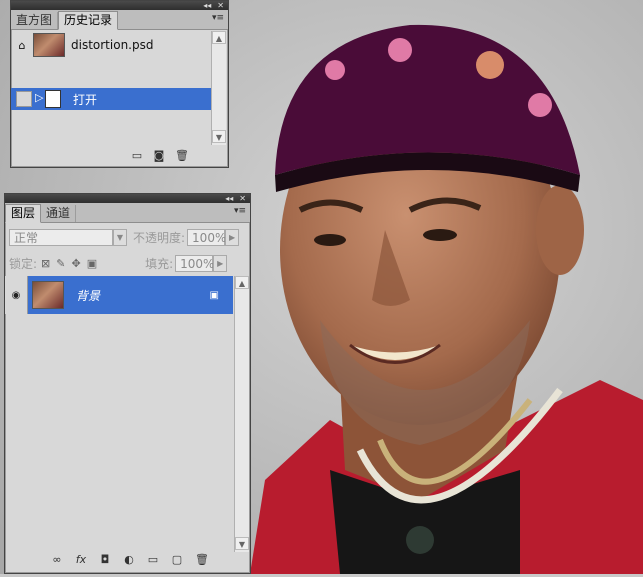  I want to click on lock-position-icon: ✥, so click(75, 263).